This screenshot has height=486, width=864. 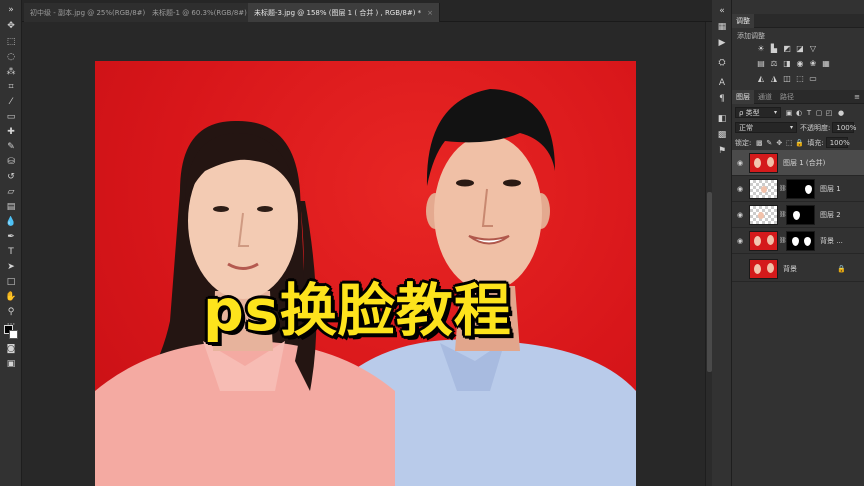 What do you see at coordinates (430, 13) in the screenshot?
I see `close-icon: ×` at bounding box center [430, 13].